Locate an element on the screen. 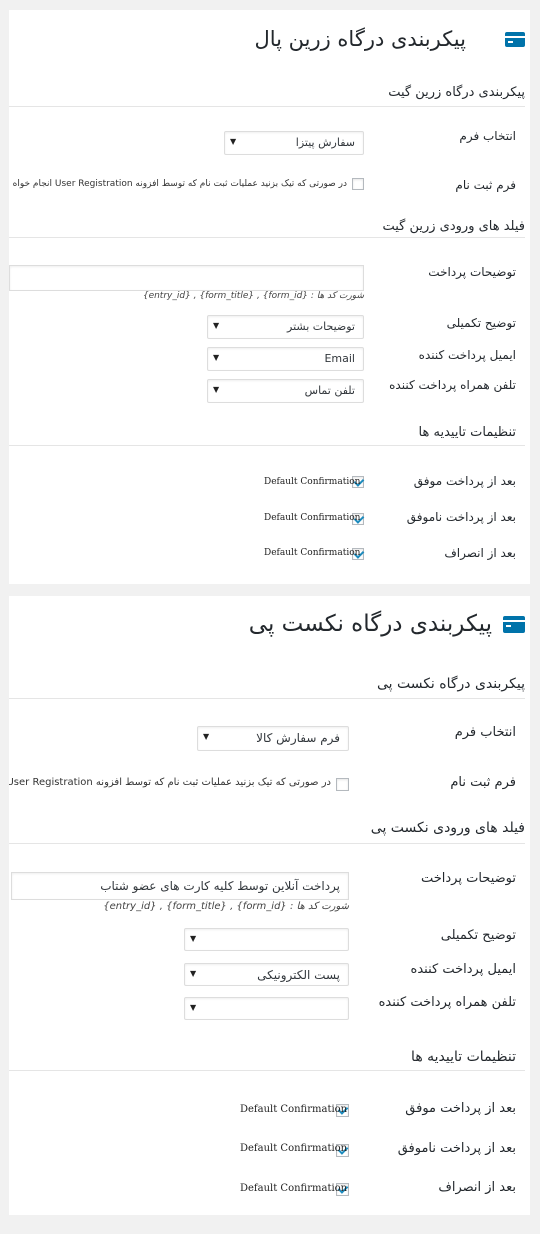 The image size is (540, 1234). extra-desc-select: ▼ is located at coordinates (266, 939).